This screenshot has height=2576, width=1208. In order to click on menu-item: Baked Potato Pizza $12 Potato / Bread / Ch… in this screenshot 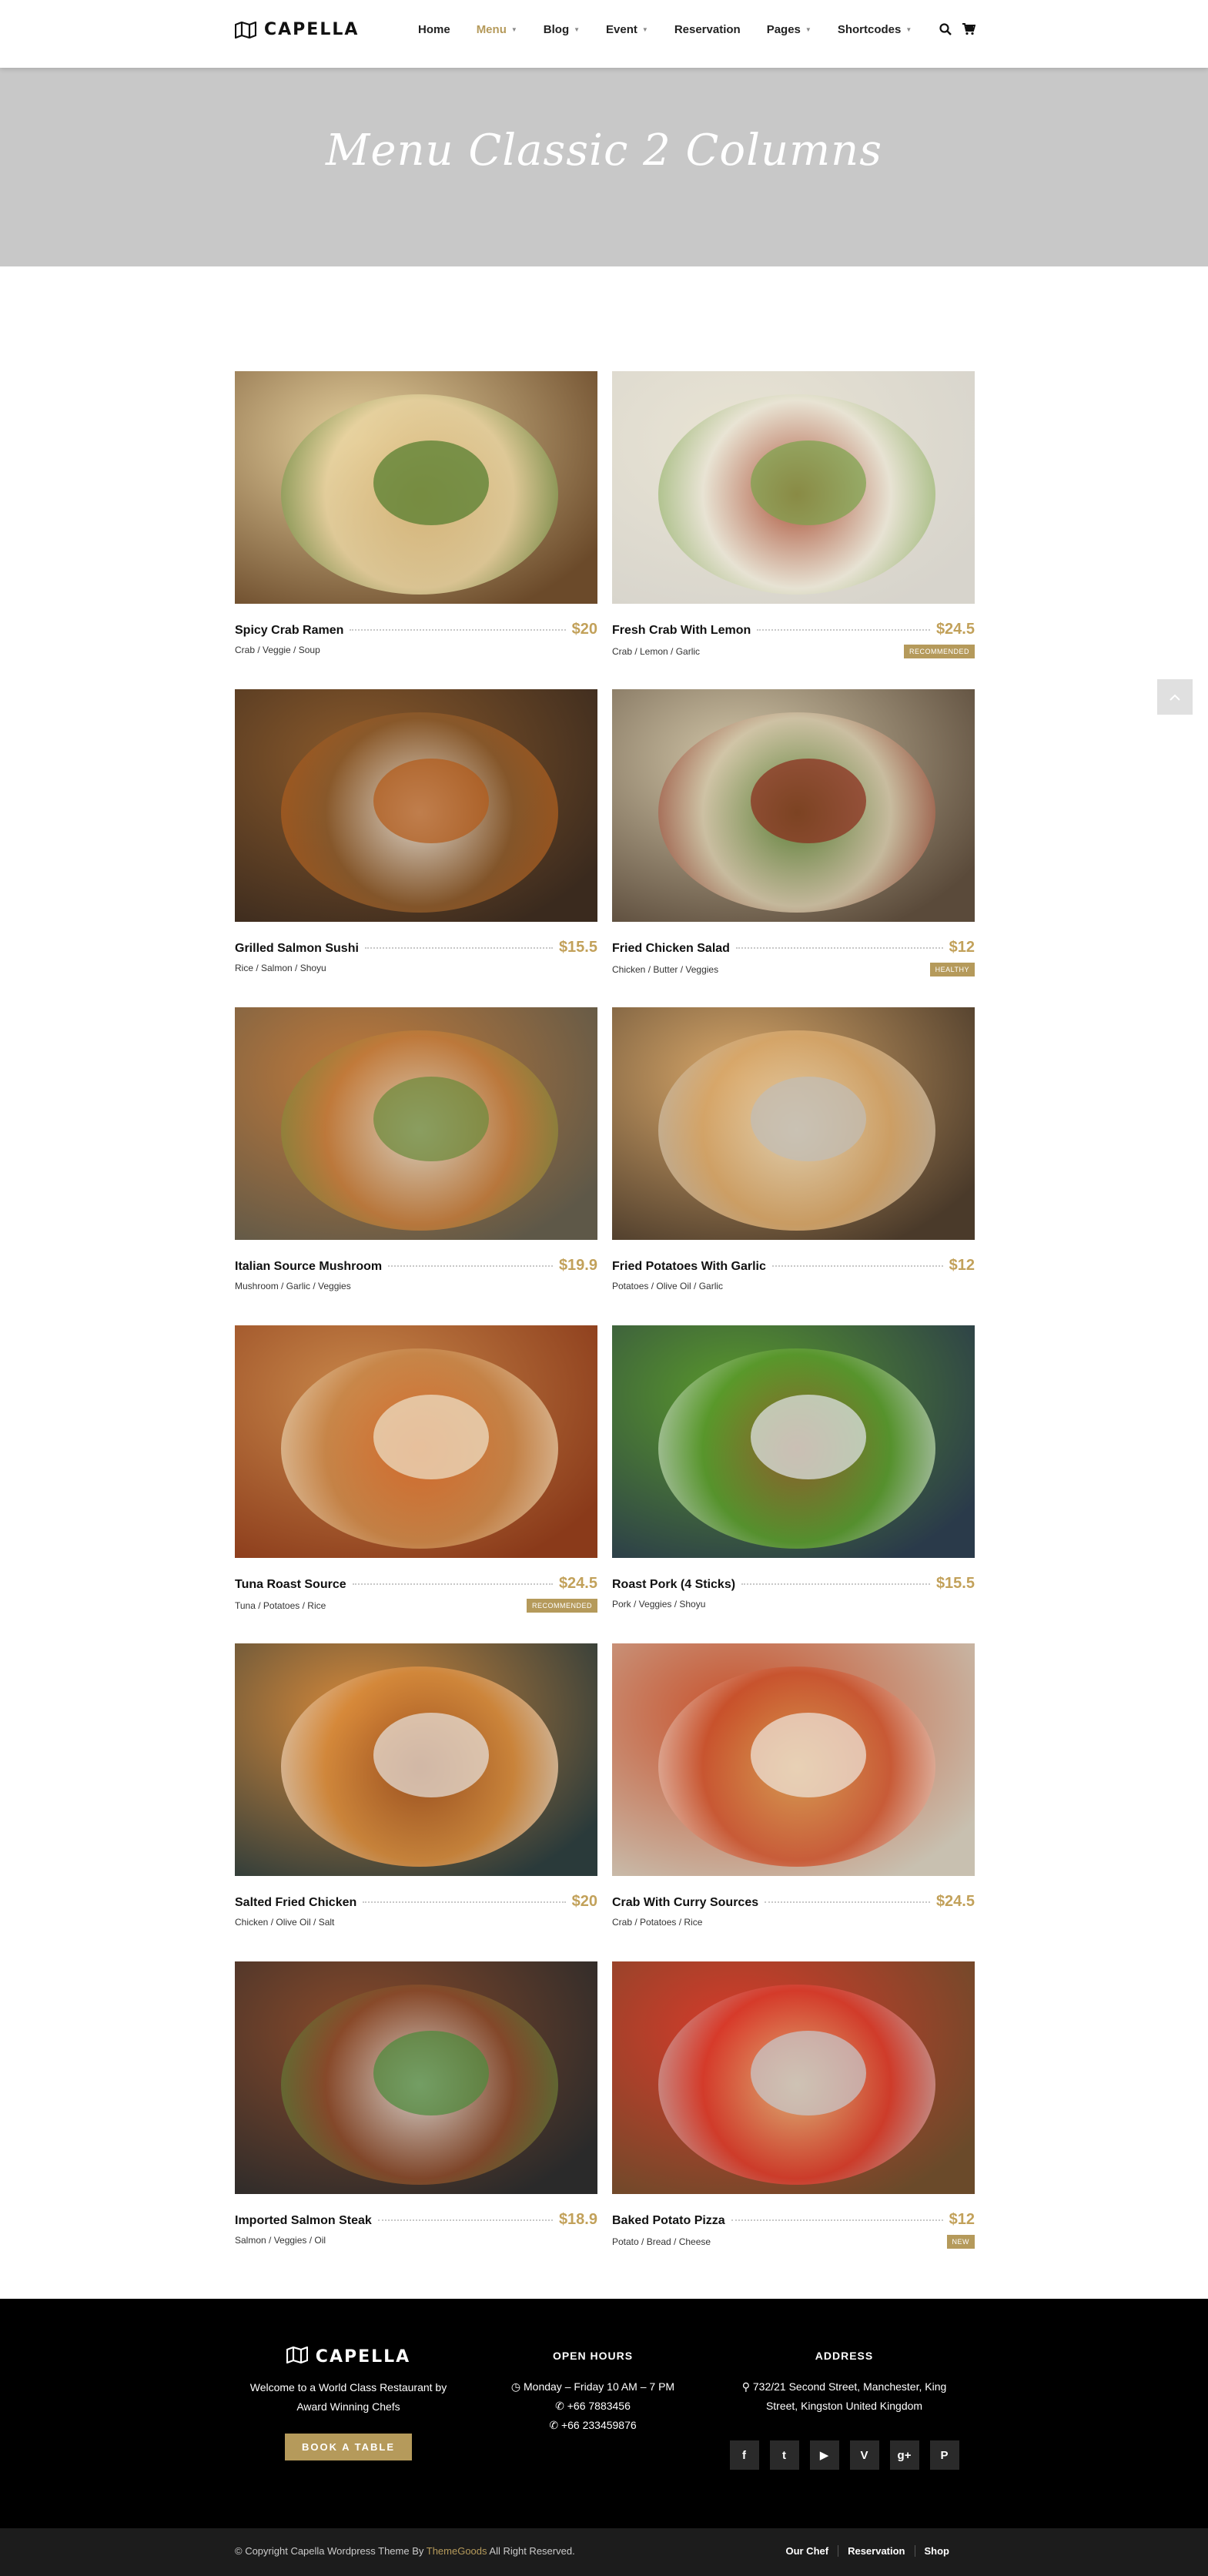, I will do `click(793, 2105)`.